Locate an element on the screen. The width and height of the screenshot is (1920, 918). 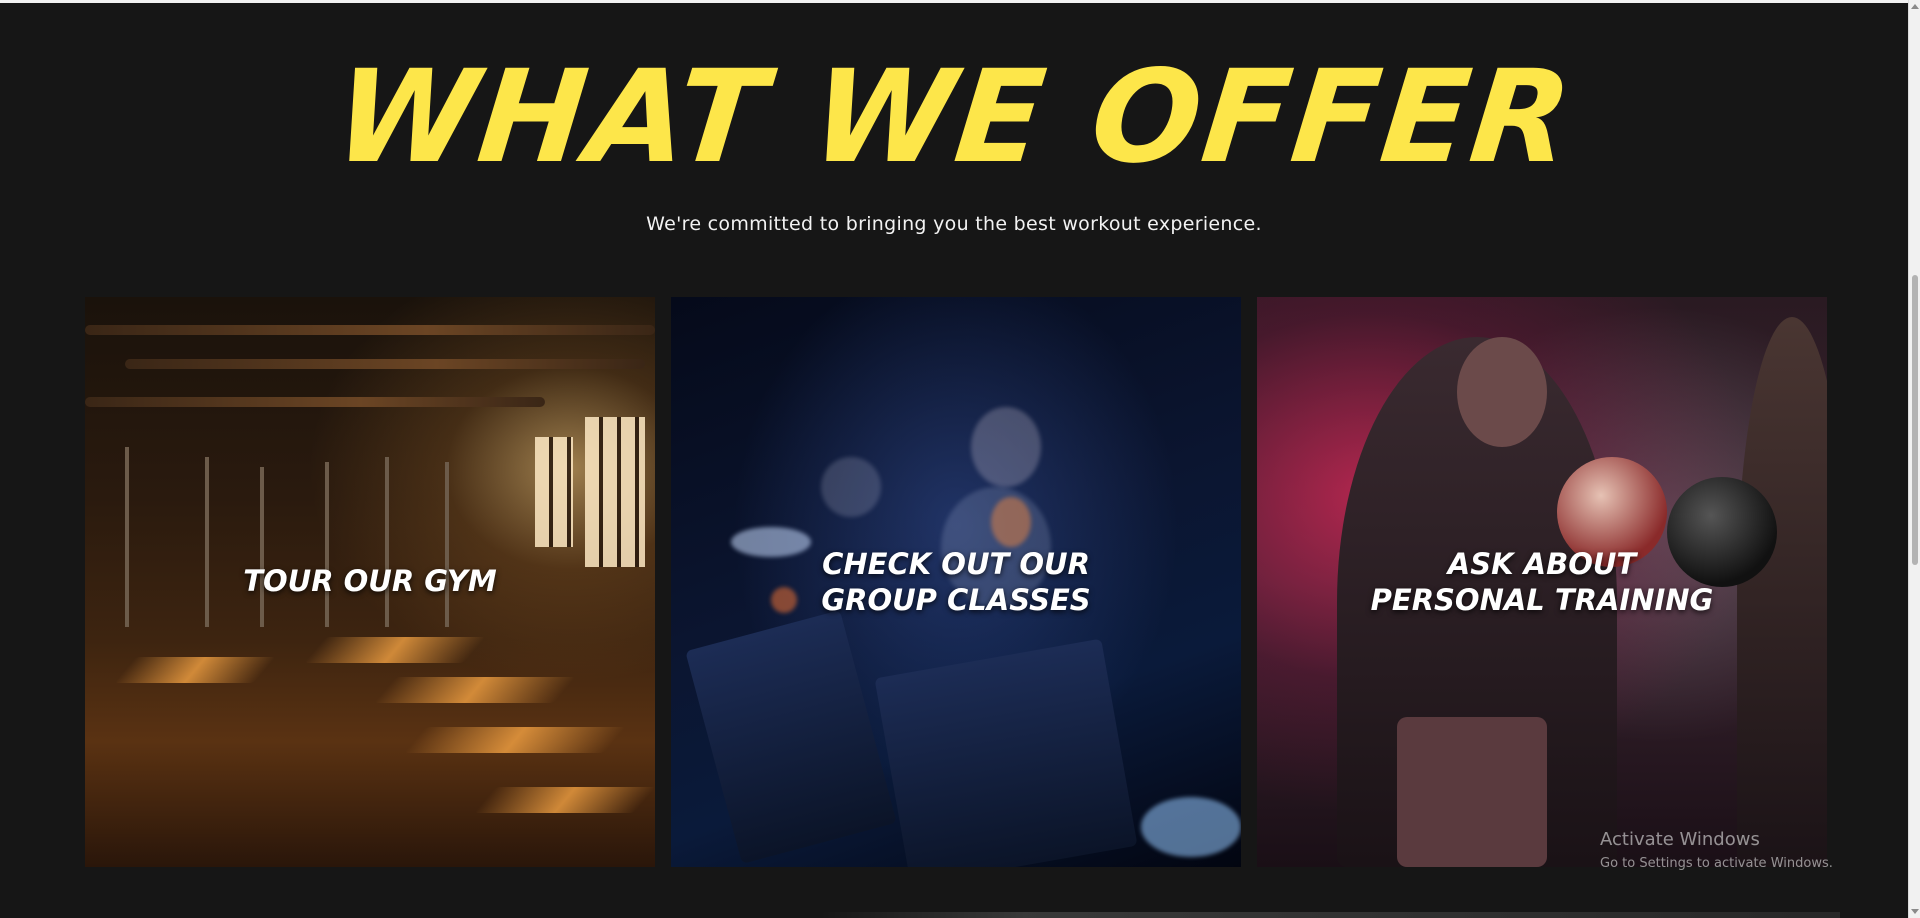
watermark-title: Activate Windows is located at coordinates (1680, 839).